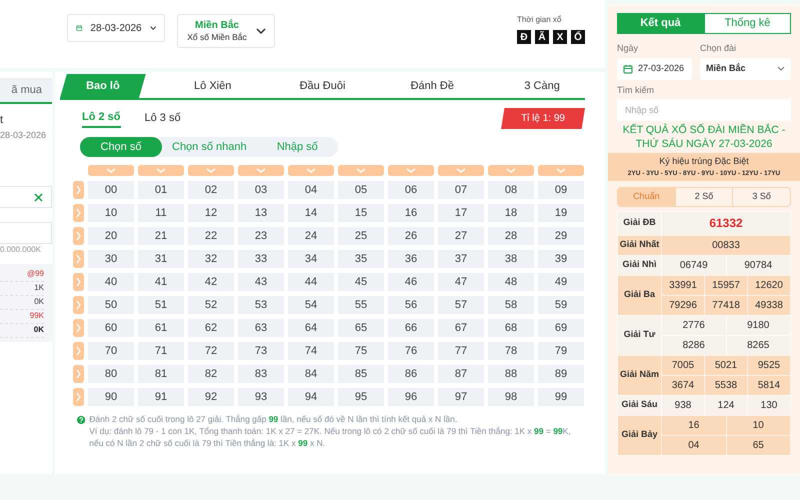 The image size is (800, 500). Describe the element at coordinates (111, 213) in the screenshot. I see `number-button: 10` at that location.